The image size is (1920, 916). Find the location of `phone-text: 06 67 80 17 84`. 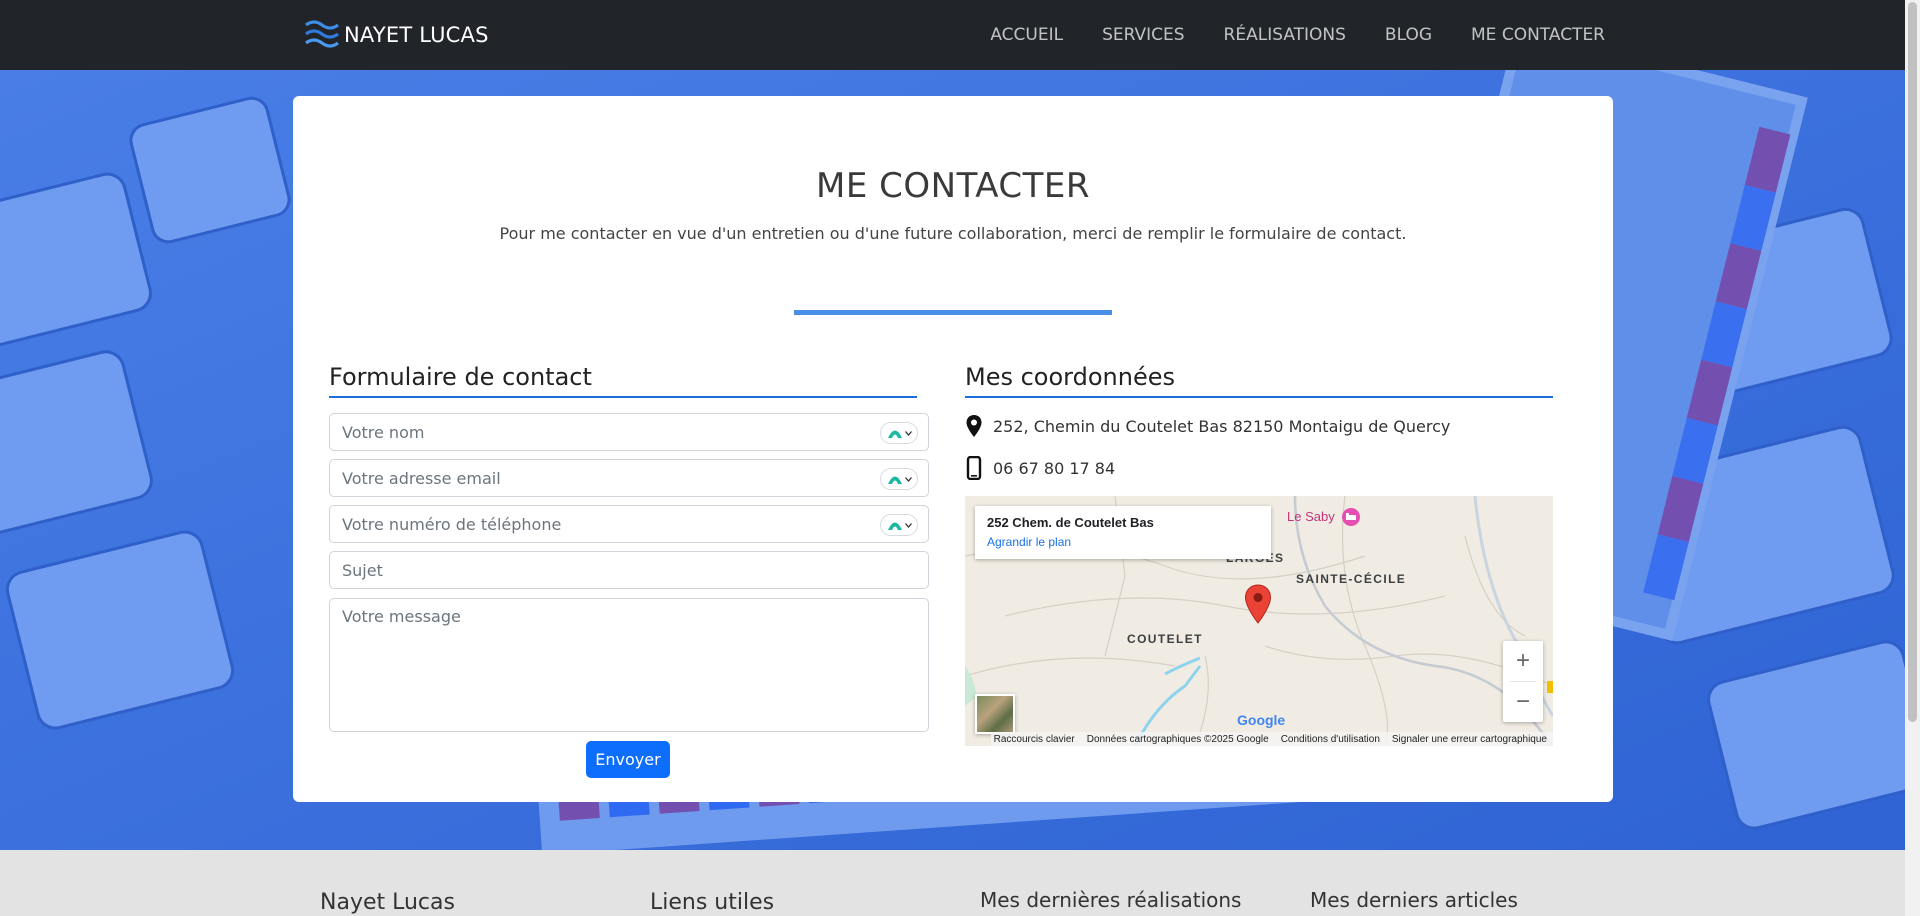

phone-text: 06 67 80 17 84 is located at coordinates (1054, 468).